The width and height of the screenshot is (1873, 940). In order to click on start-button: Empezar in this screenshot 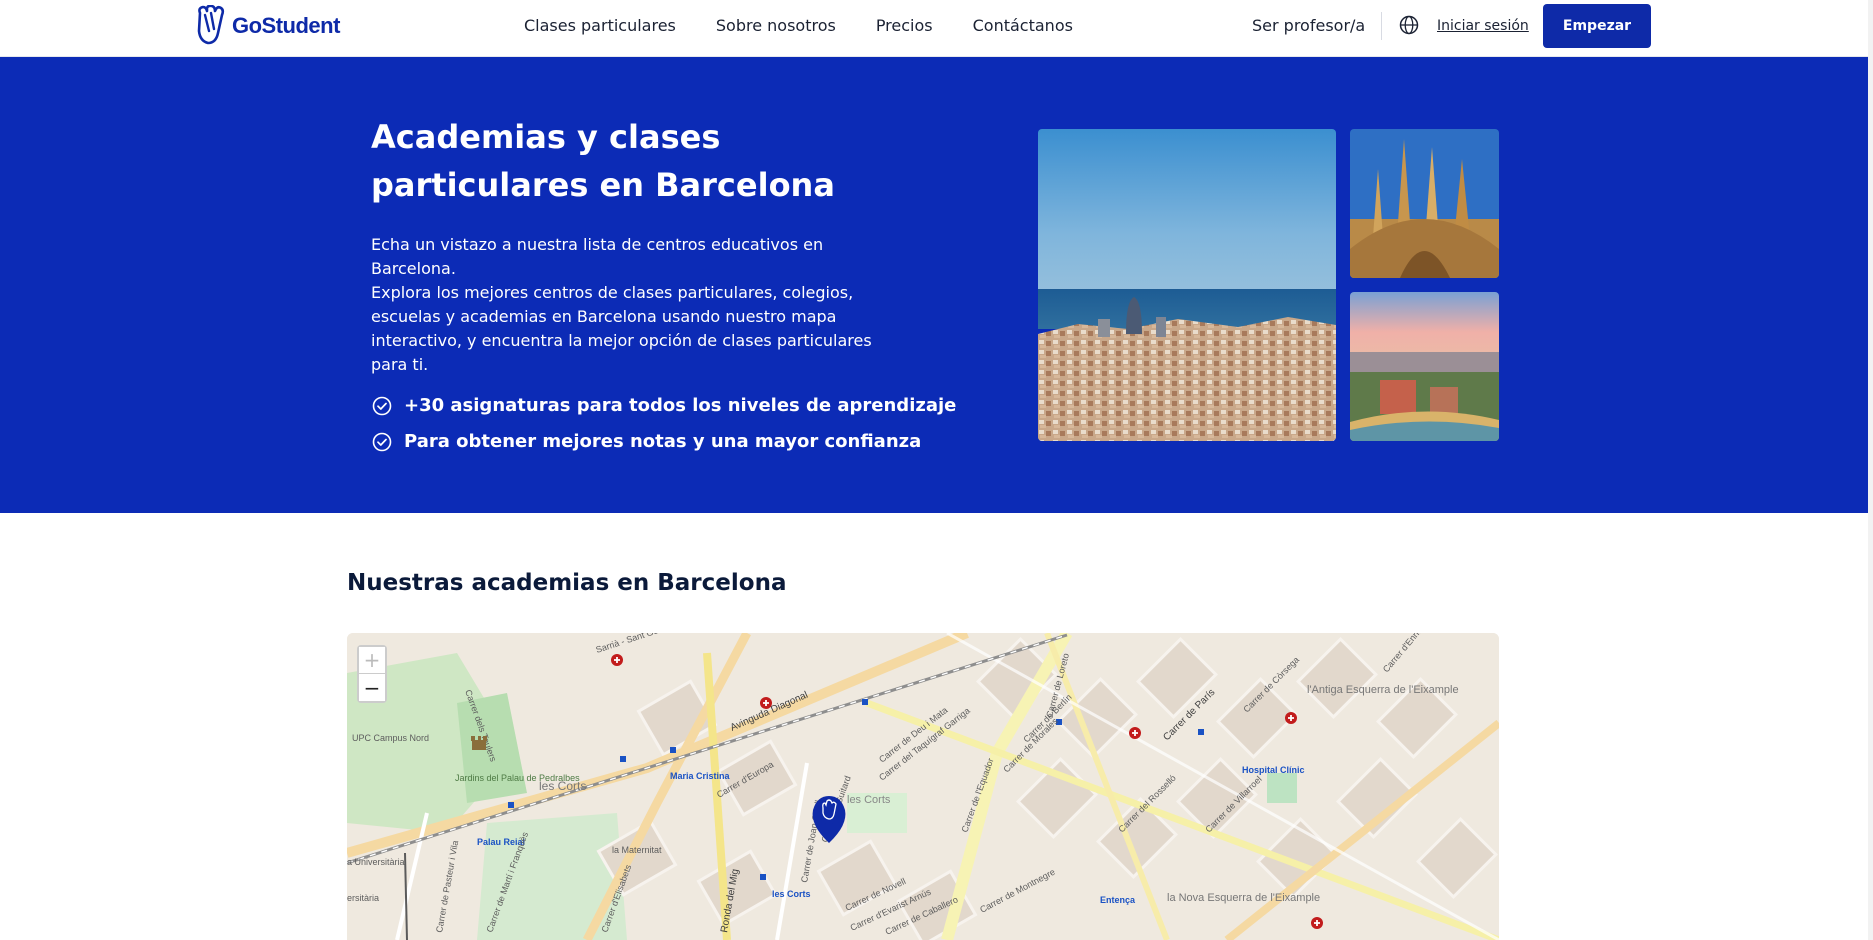, I will do `click(1597, 26)`.